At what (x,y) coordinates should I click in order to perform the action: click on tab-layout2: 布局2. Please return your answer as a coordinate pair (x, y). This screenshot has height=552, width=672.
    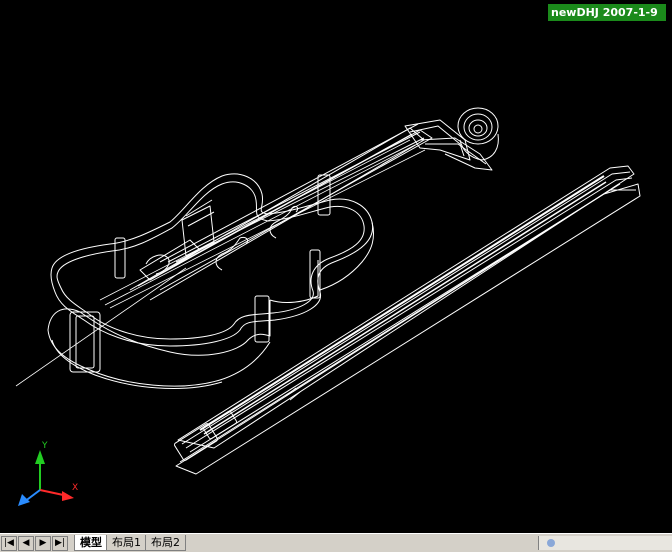
    Looking at the image, I should click on (165, 543).